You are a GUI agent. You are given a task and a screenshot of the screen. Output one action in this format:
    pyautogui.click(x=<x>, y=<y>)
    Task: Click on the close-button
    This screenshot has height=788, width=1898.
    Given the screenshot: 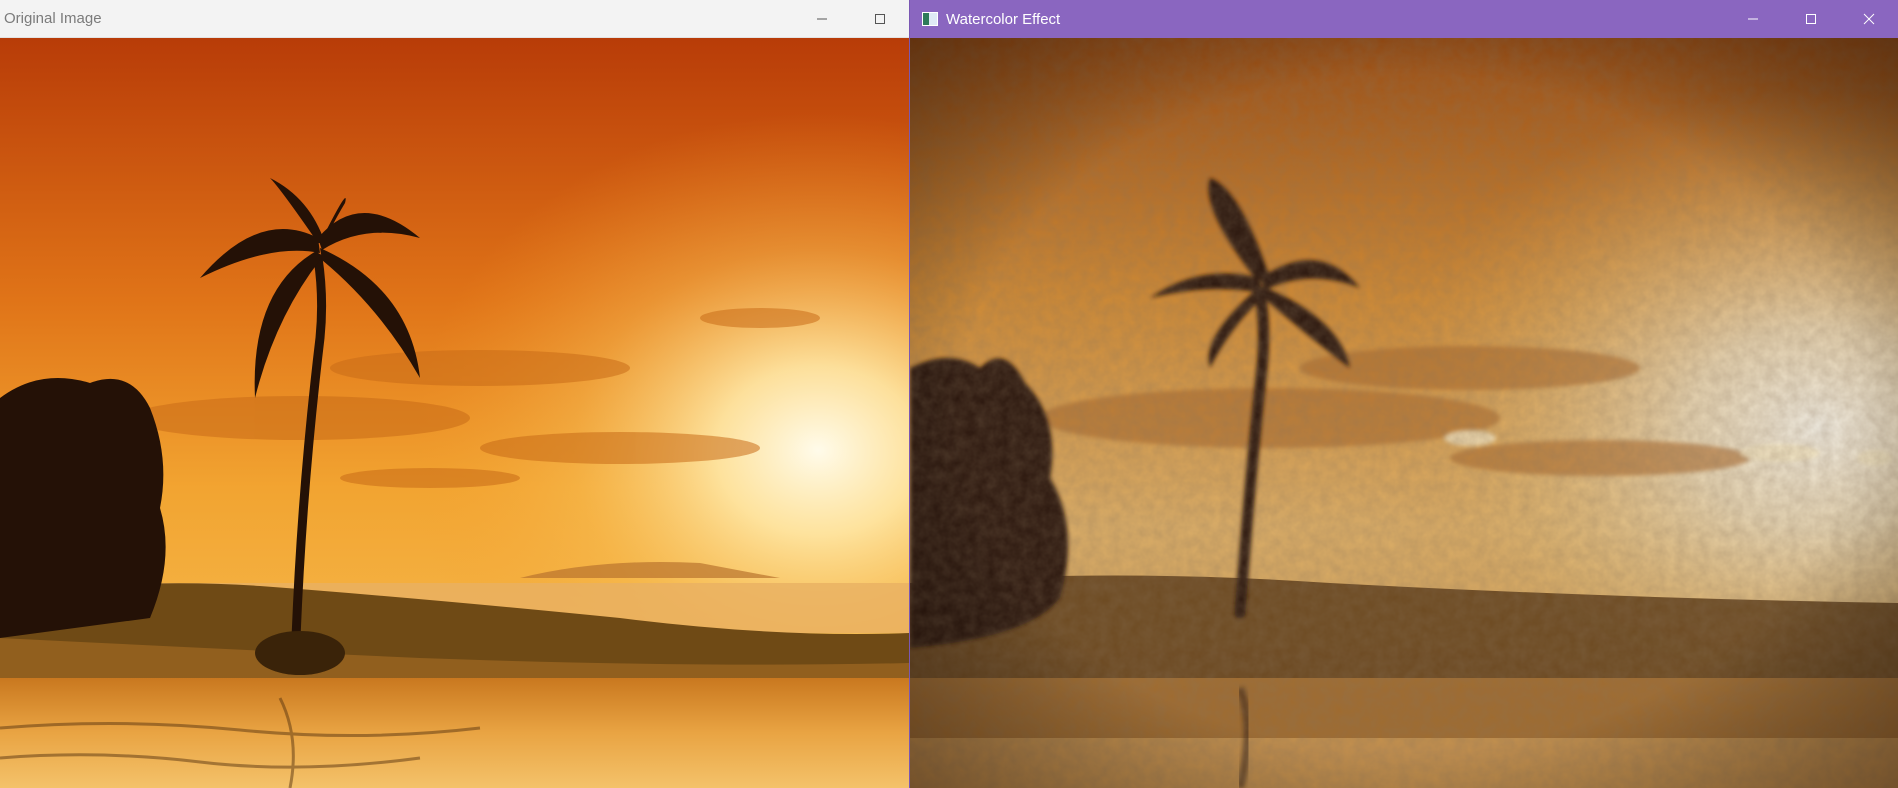 What is the action you would take?
    pyautogui.click(x=1869, y=19)
    